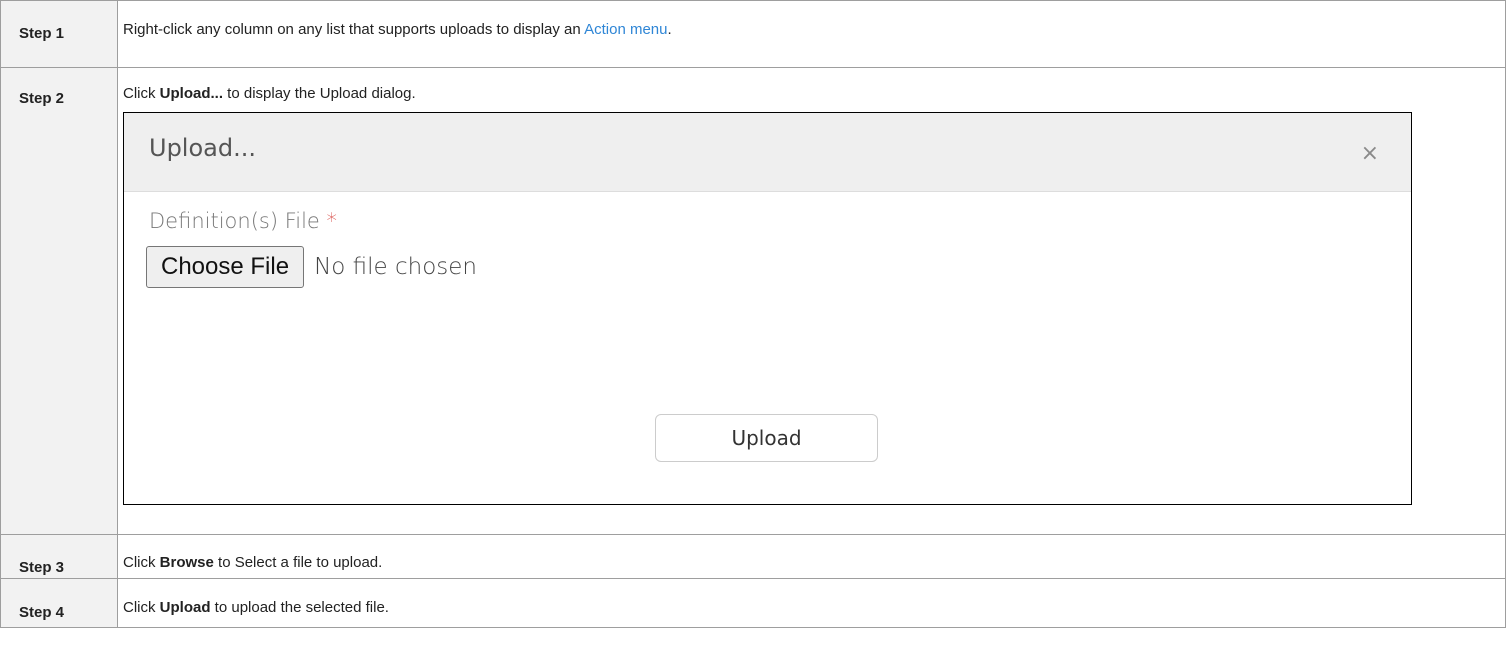 The image size is (1507, 664). I want to click on dialog-header: Upload... ×, so click(767, 152).